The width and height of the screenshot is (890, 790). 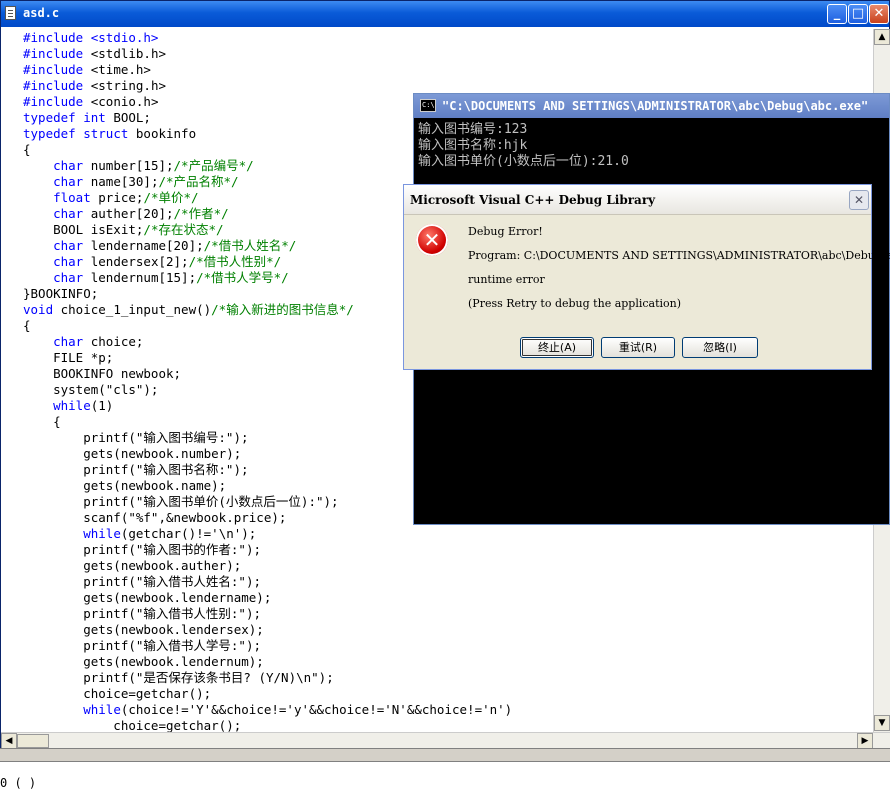 What do you see at coordinates (837, 14) in the screenshot?
I see `minimize-button: _` at bounding box center [837, 14].